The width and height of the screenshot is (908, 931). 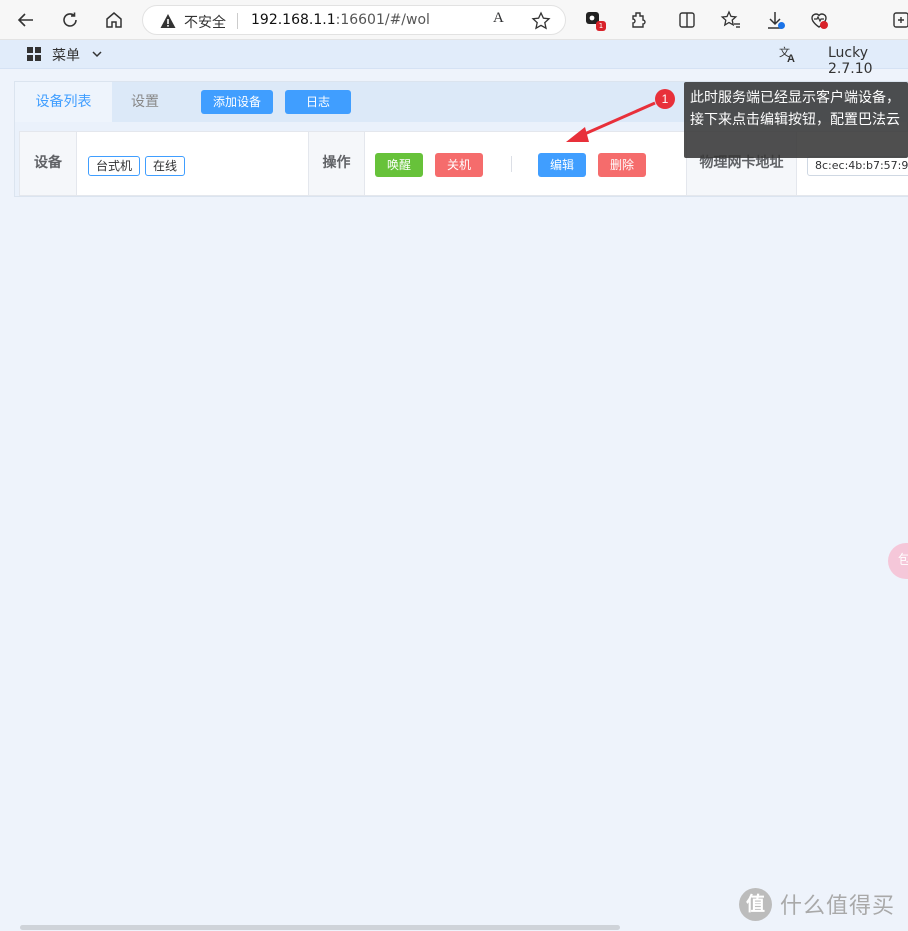 I want to click on edit-button: 编辑, so click(x=562, y=165).